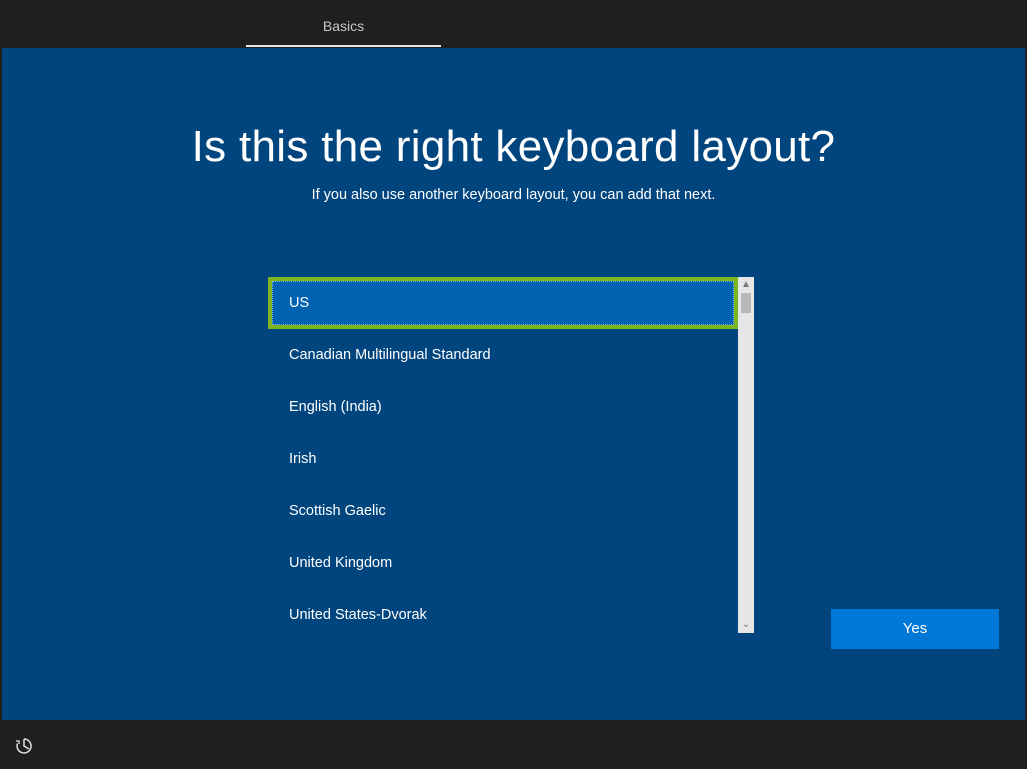 The image size is (1027, 769). Describe the element at coordinates (746, 455) in the screenshot. I see `list-scrollbar: ▲ ⌄` at that location.